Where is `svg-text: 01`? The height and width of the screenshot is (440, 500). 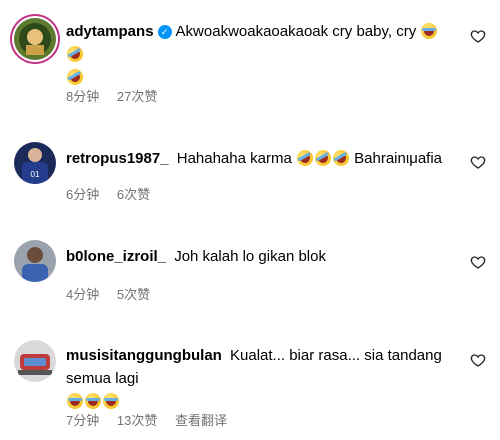
svg-text: 01 is located at coordinates (35, 174).